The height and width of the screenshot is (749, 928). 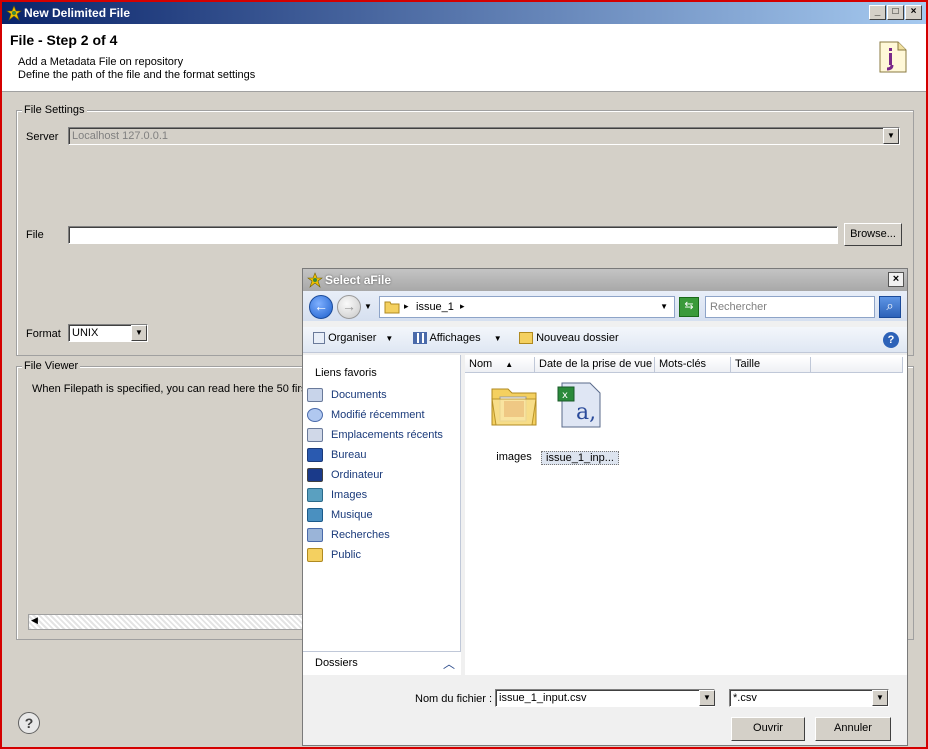 I want to click on delimited-file-icon, so click(x=893, y=57).